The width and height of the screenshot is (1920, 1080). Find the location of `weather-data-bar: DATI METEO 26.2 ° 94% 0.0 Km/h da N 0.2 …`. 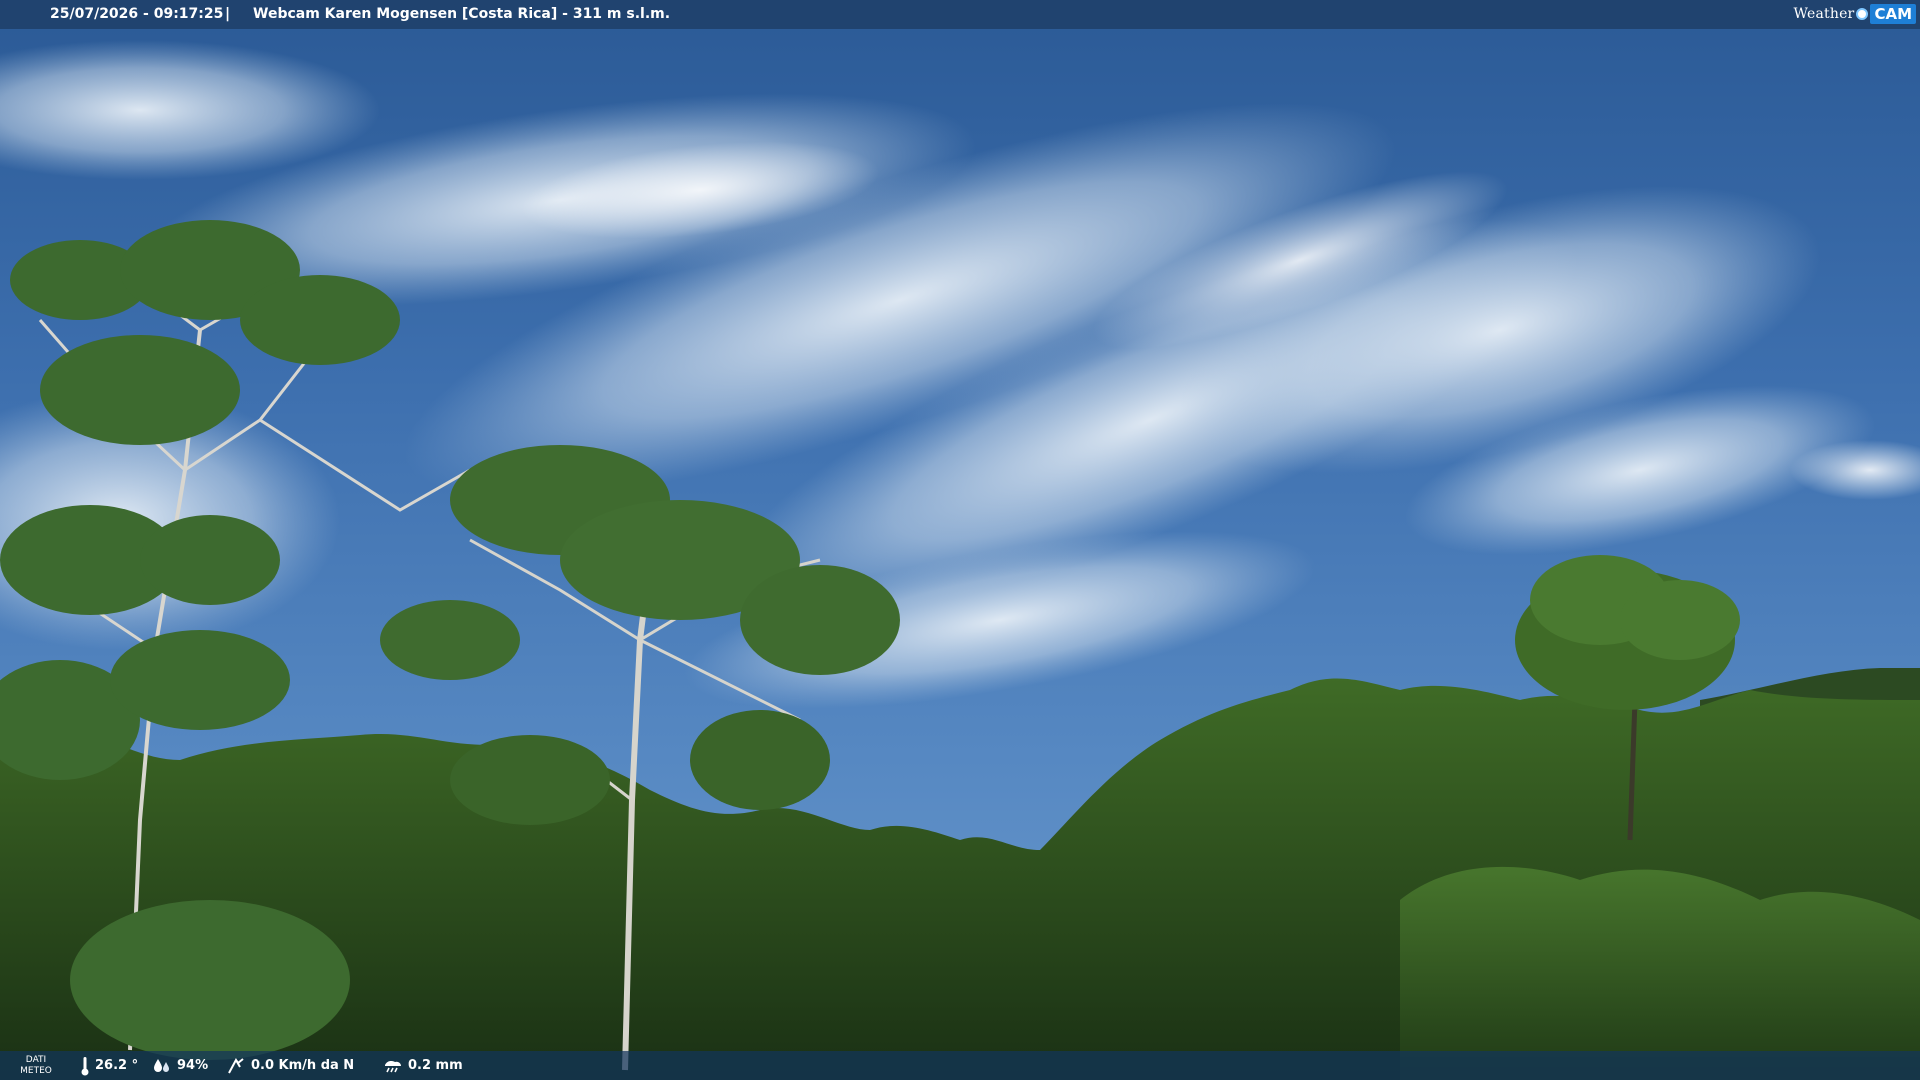

weather-data-bar: DATI METEO 26.2 ° 94% 0.0 Km/h da N 0.2 … is located at coordinates (960, 1065).